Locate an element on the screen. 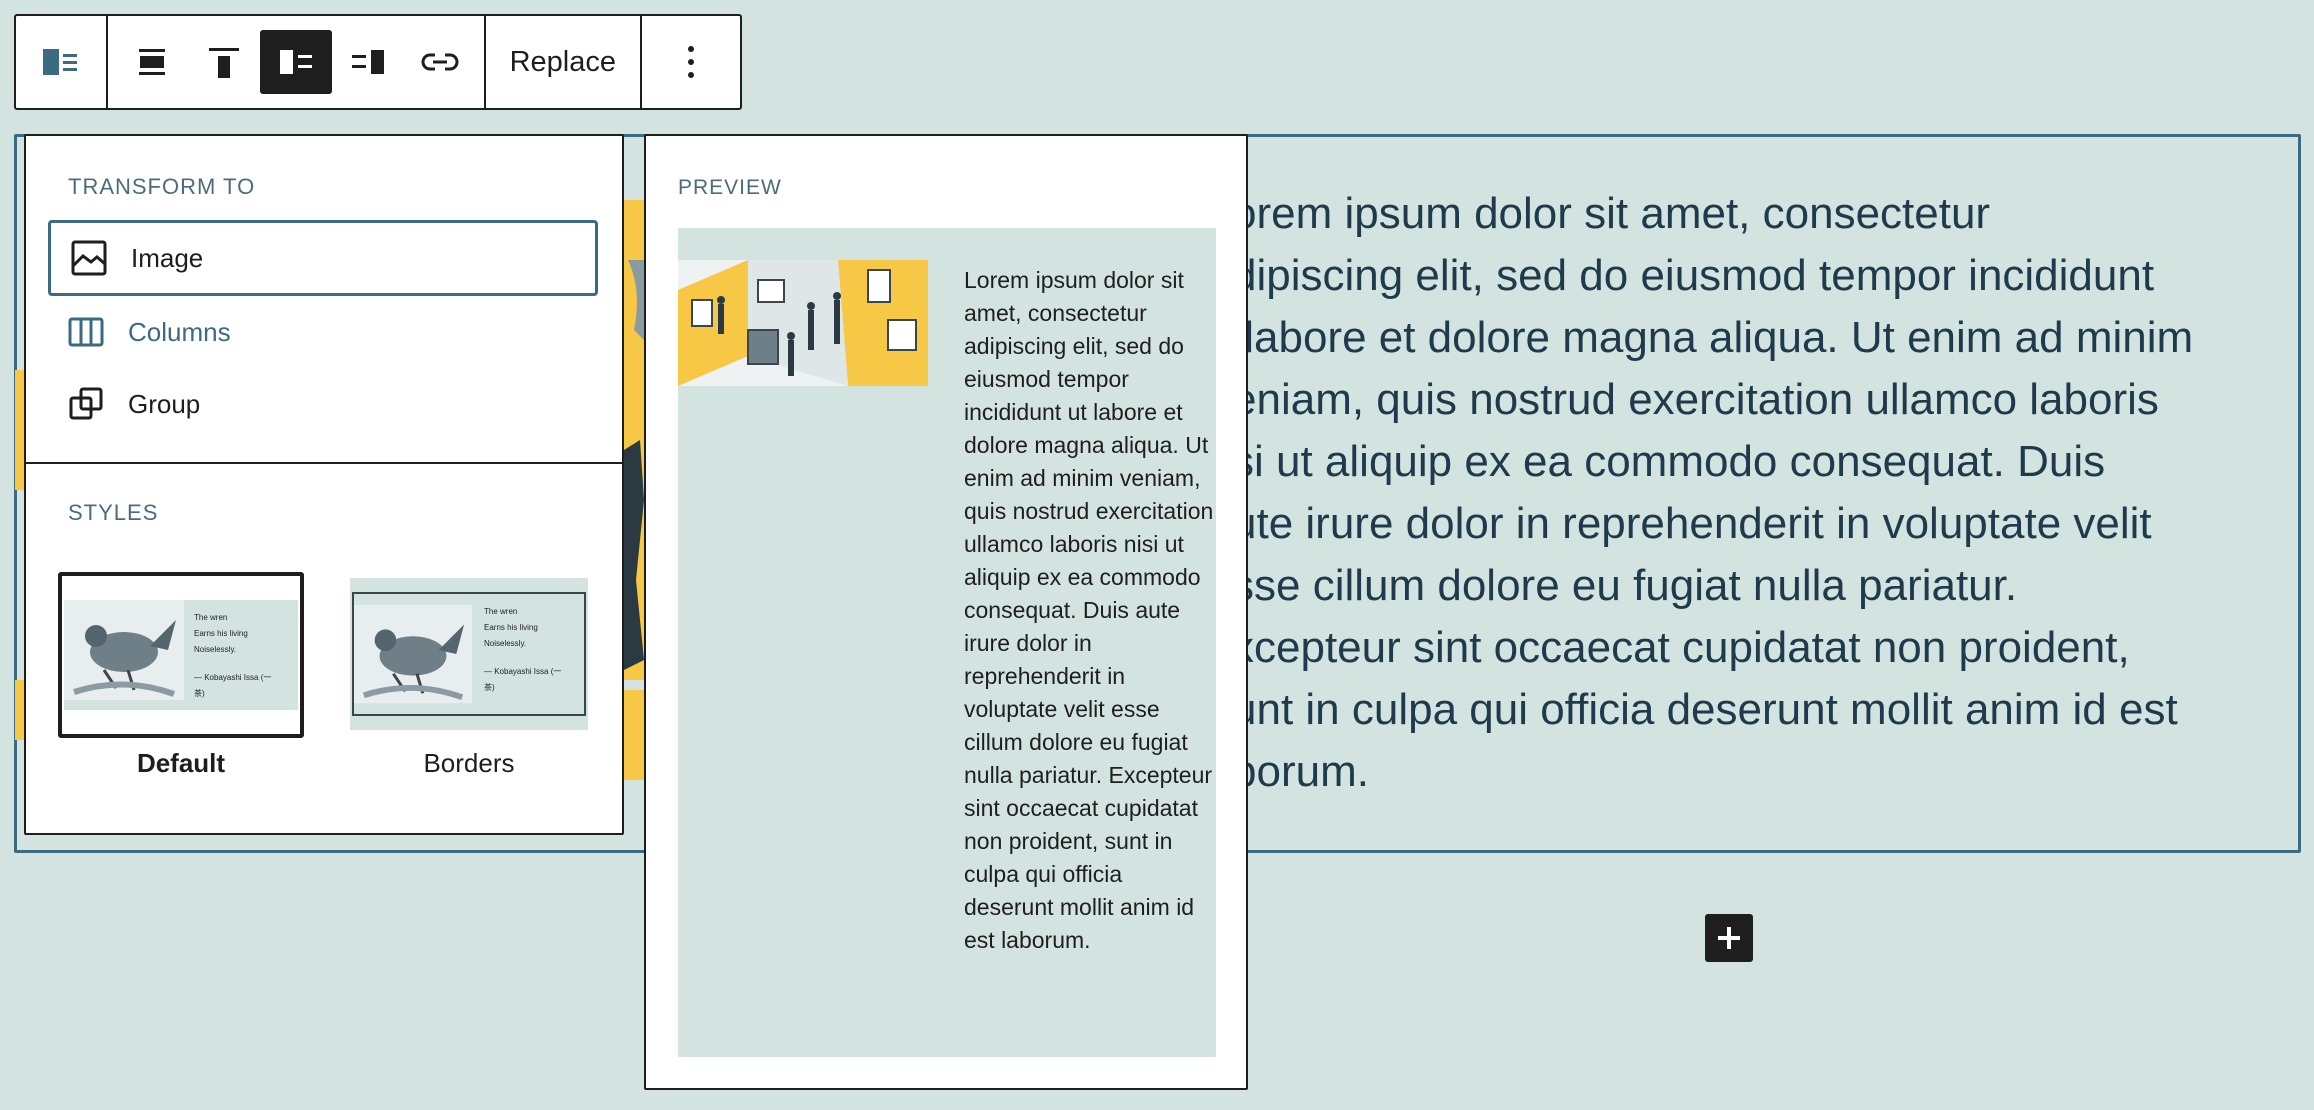 The height and width of the screenshot is (1110, 2314). more-options-icon is located at coordinates (691, 62).